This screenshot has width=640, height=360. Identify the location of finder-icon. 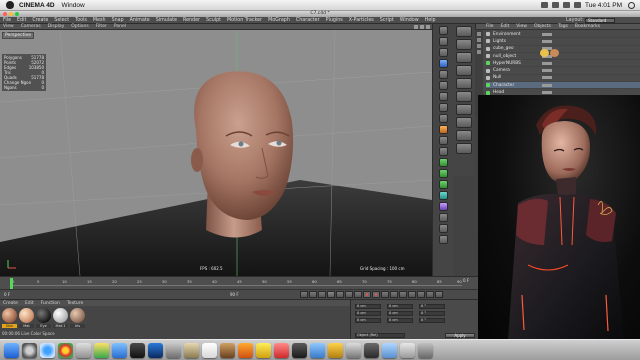
(11, 350).